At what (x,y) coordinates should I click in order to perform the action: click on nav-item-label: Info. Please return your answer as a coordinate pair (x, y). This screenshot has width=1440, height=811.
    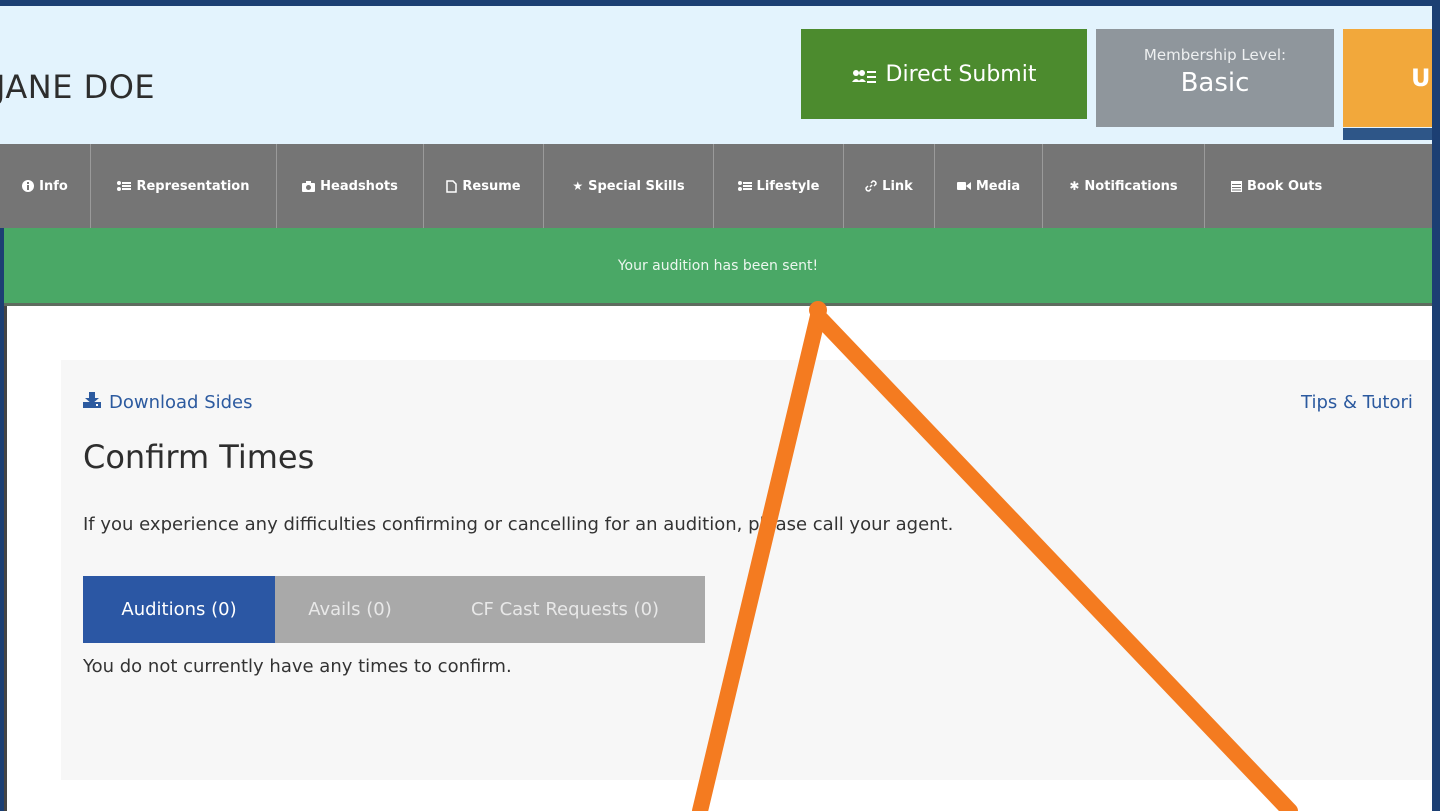
    Looking at the image, I should click on (53, 186).